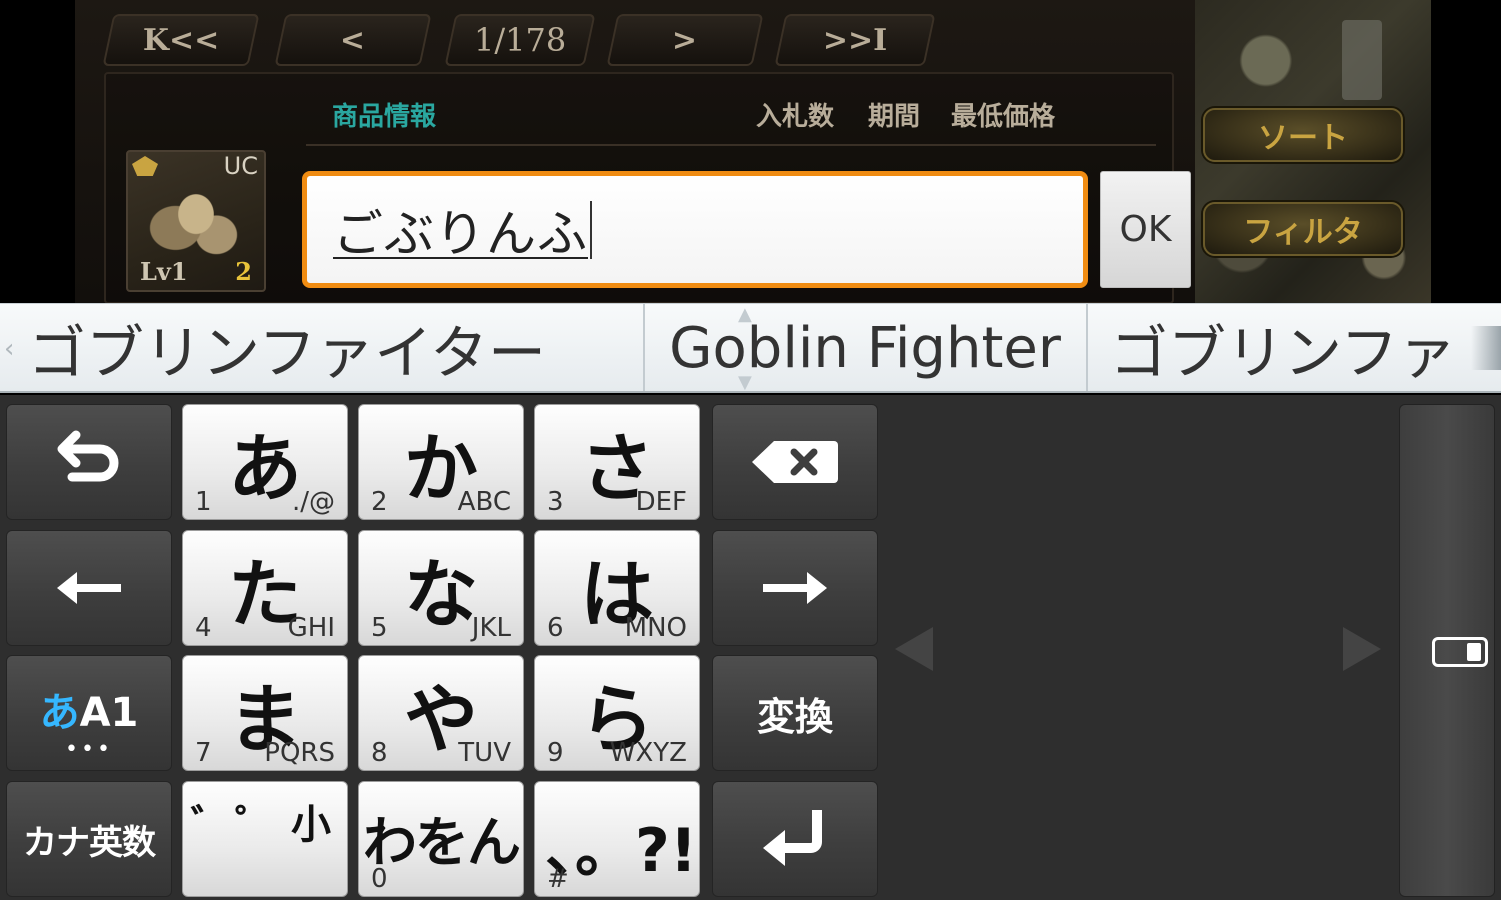 The height and width of the screenshot is (900, 1501). What do you see at coordinates (88, 456) in the screenshot?
I see `undo-icon` at bounding box center [88, 456].